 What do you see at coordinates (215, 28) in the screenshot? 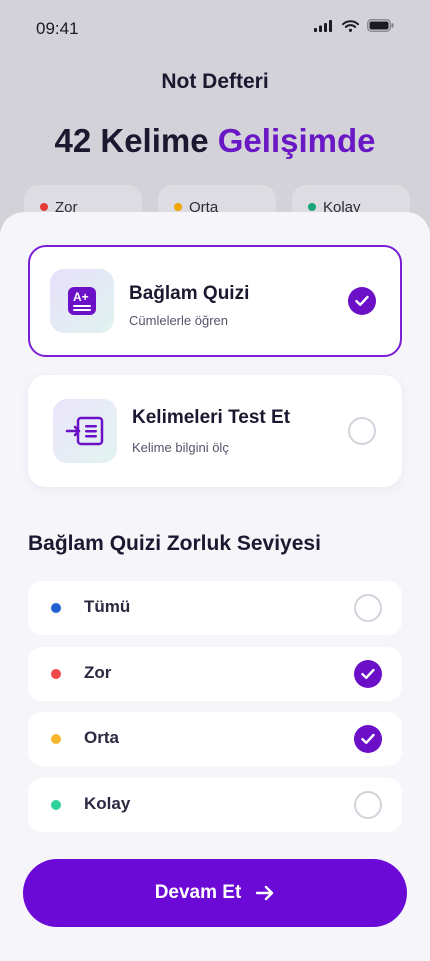
I see `status-bar: 09:41` at bounding box center [215, 28].